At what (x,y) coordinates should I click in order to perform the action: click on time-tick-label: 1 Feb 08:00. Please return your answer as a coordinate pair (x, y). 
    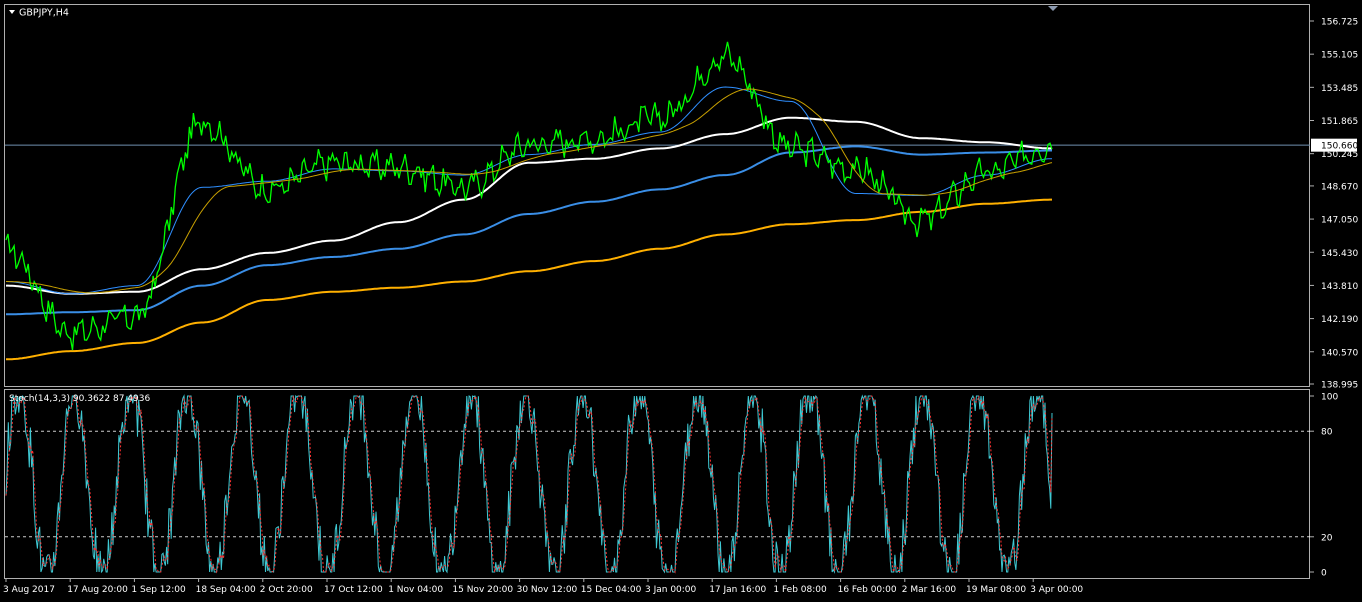
    Looking at the image, I should click on (800, 590).